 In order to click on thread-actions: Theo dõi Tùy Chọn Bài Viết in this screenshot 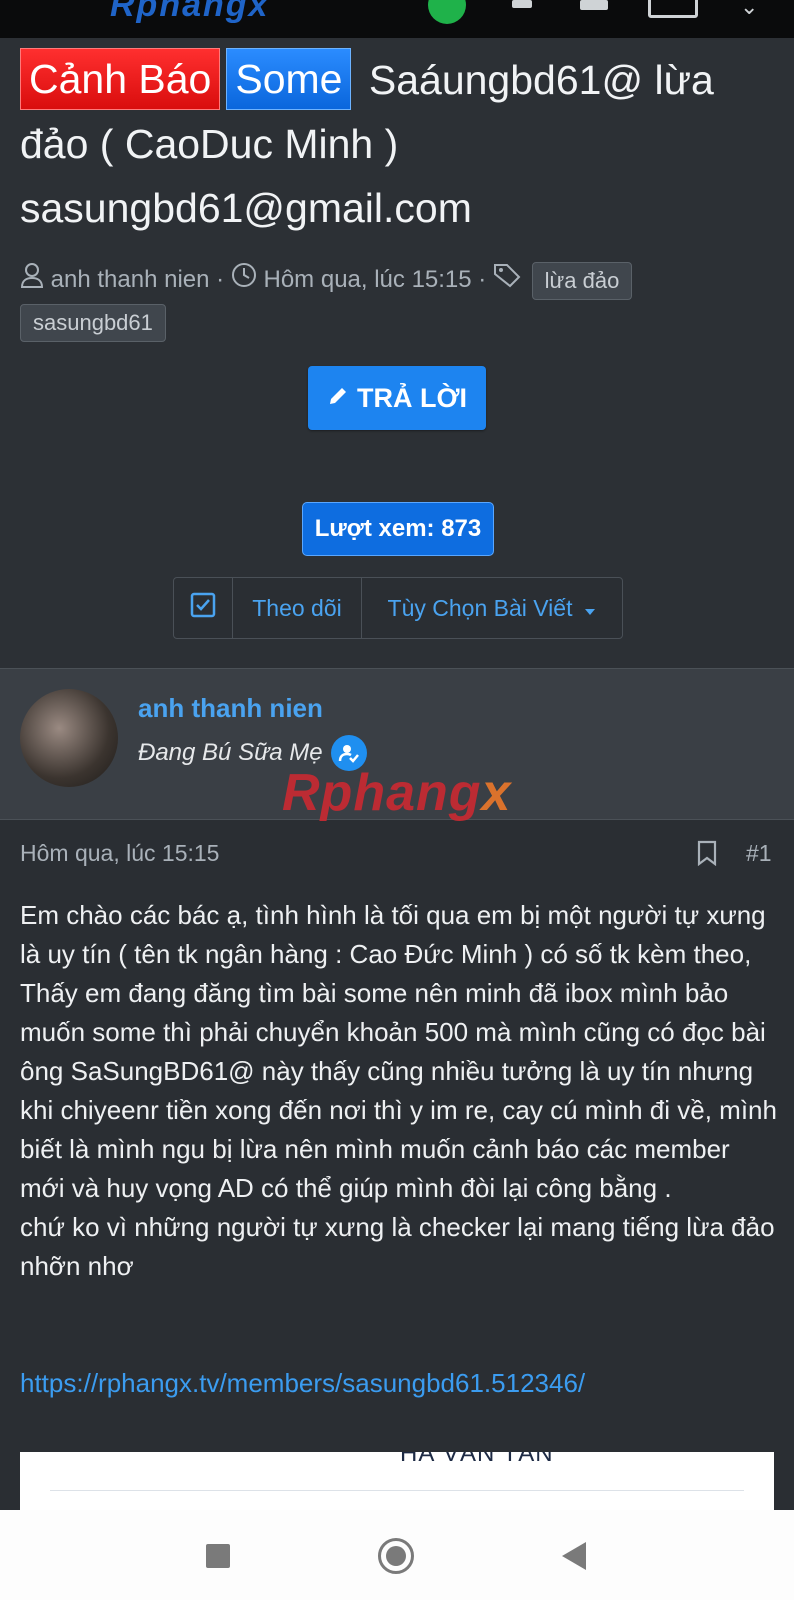, I will do `click(398, 608)`.